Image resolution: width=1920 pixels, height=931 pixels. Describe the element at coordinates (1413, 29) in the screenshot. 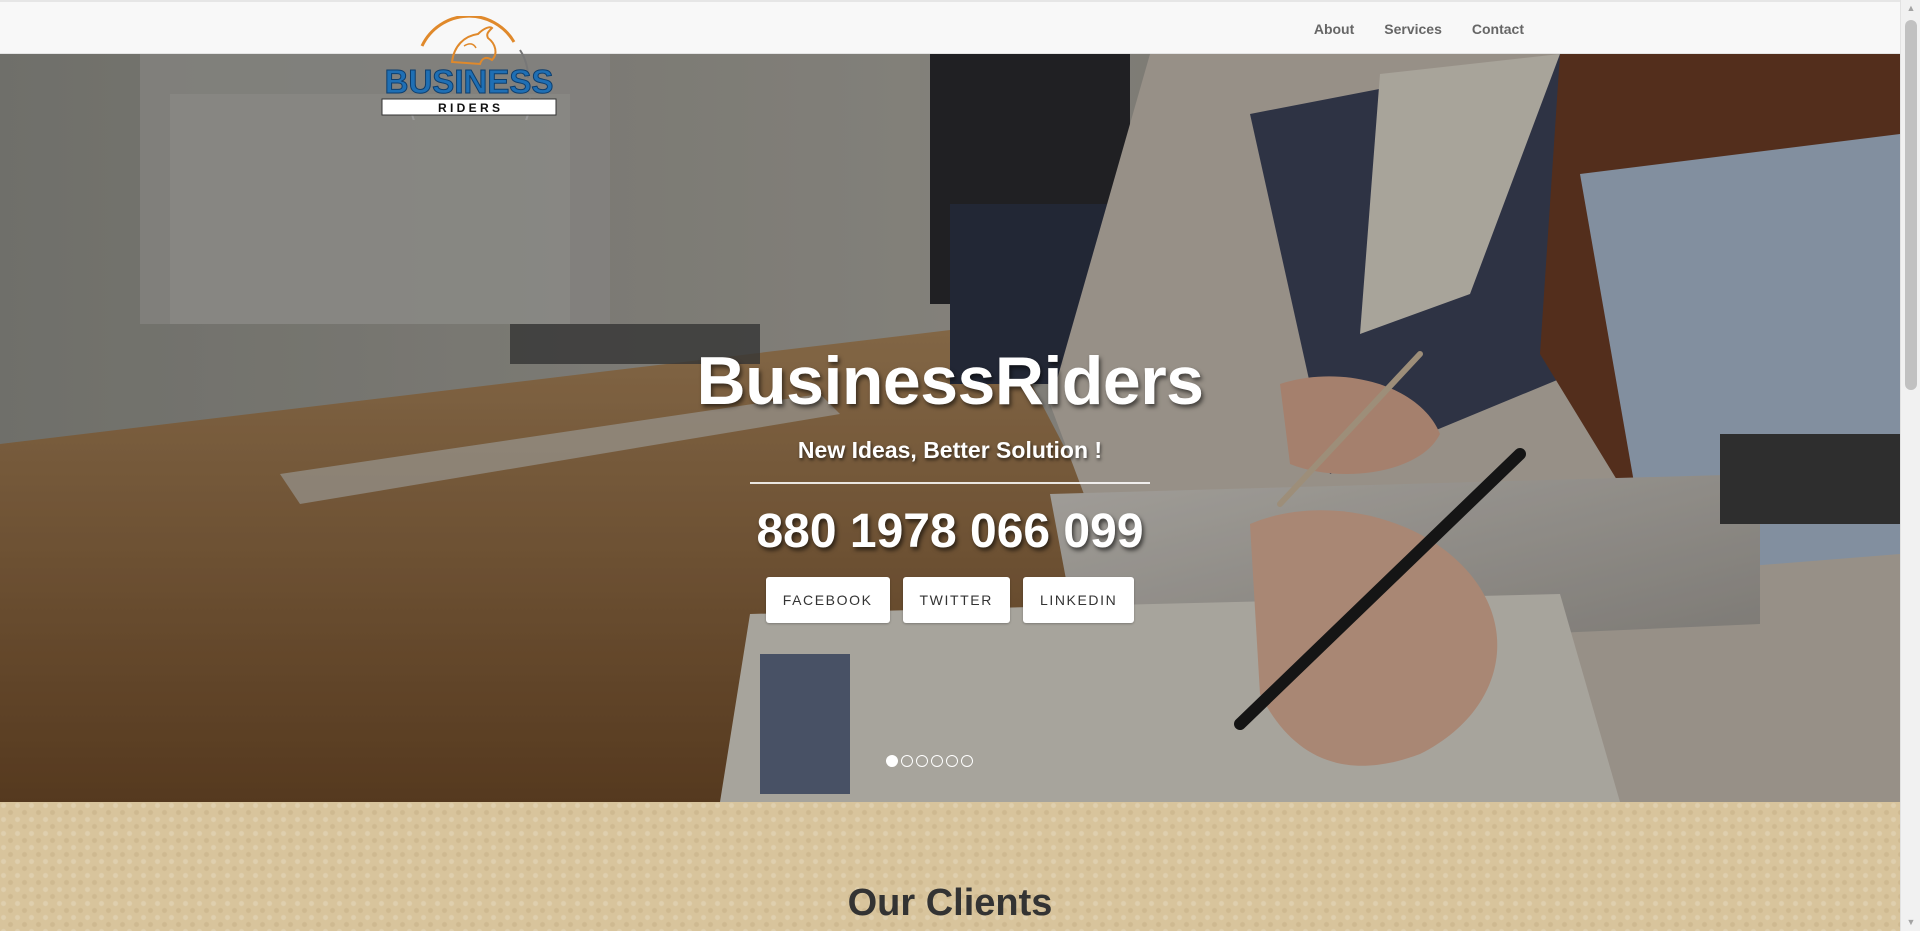

I see `nav-link-services: Services` at that location.